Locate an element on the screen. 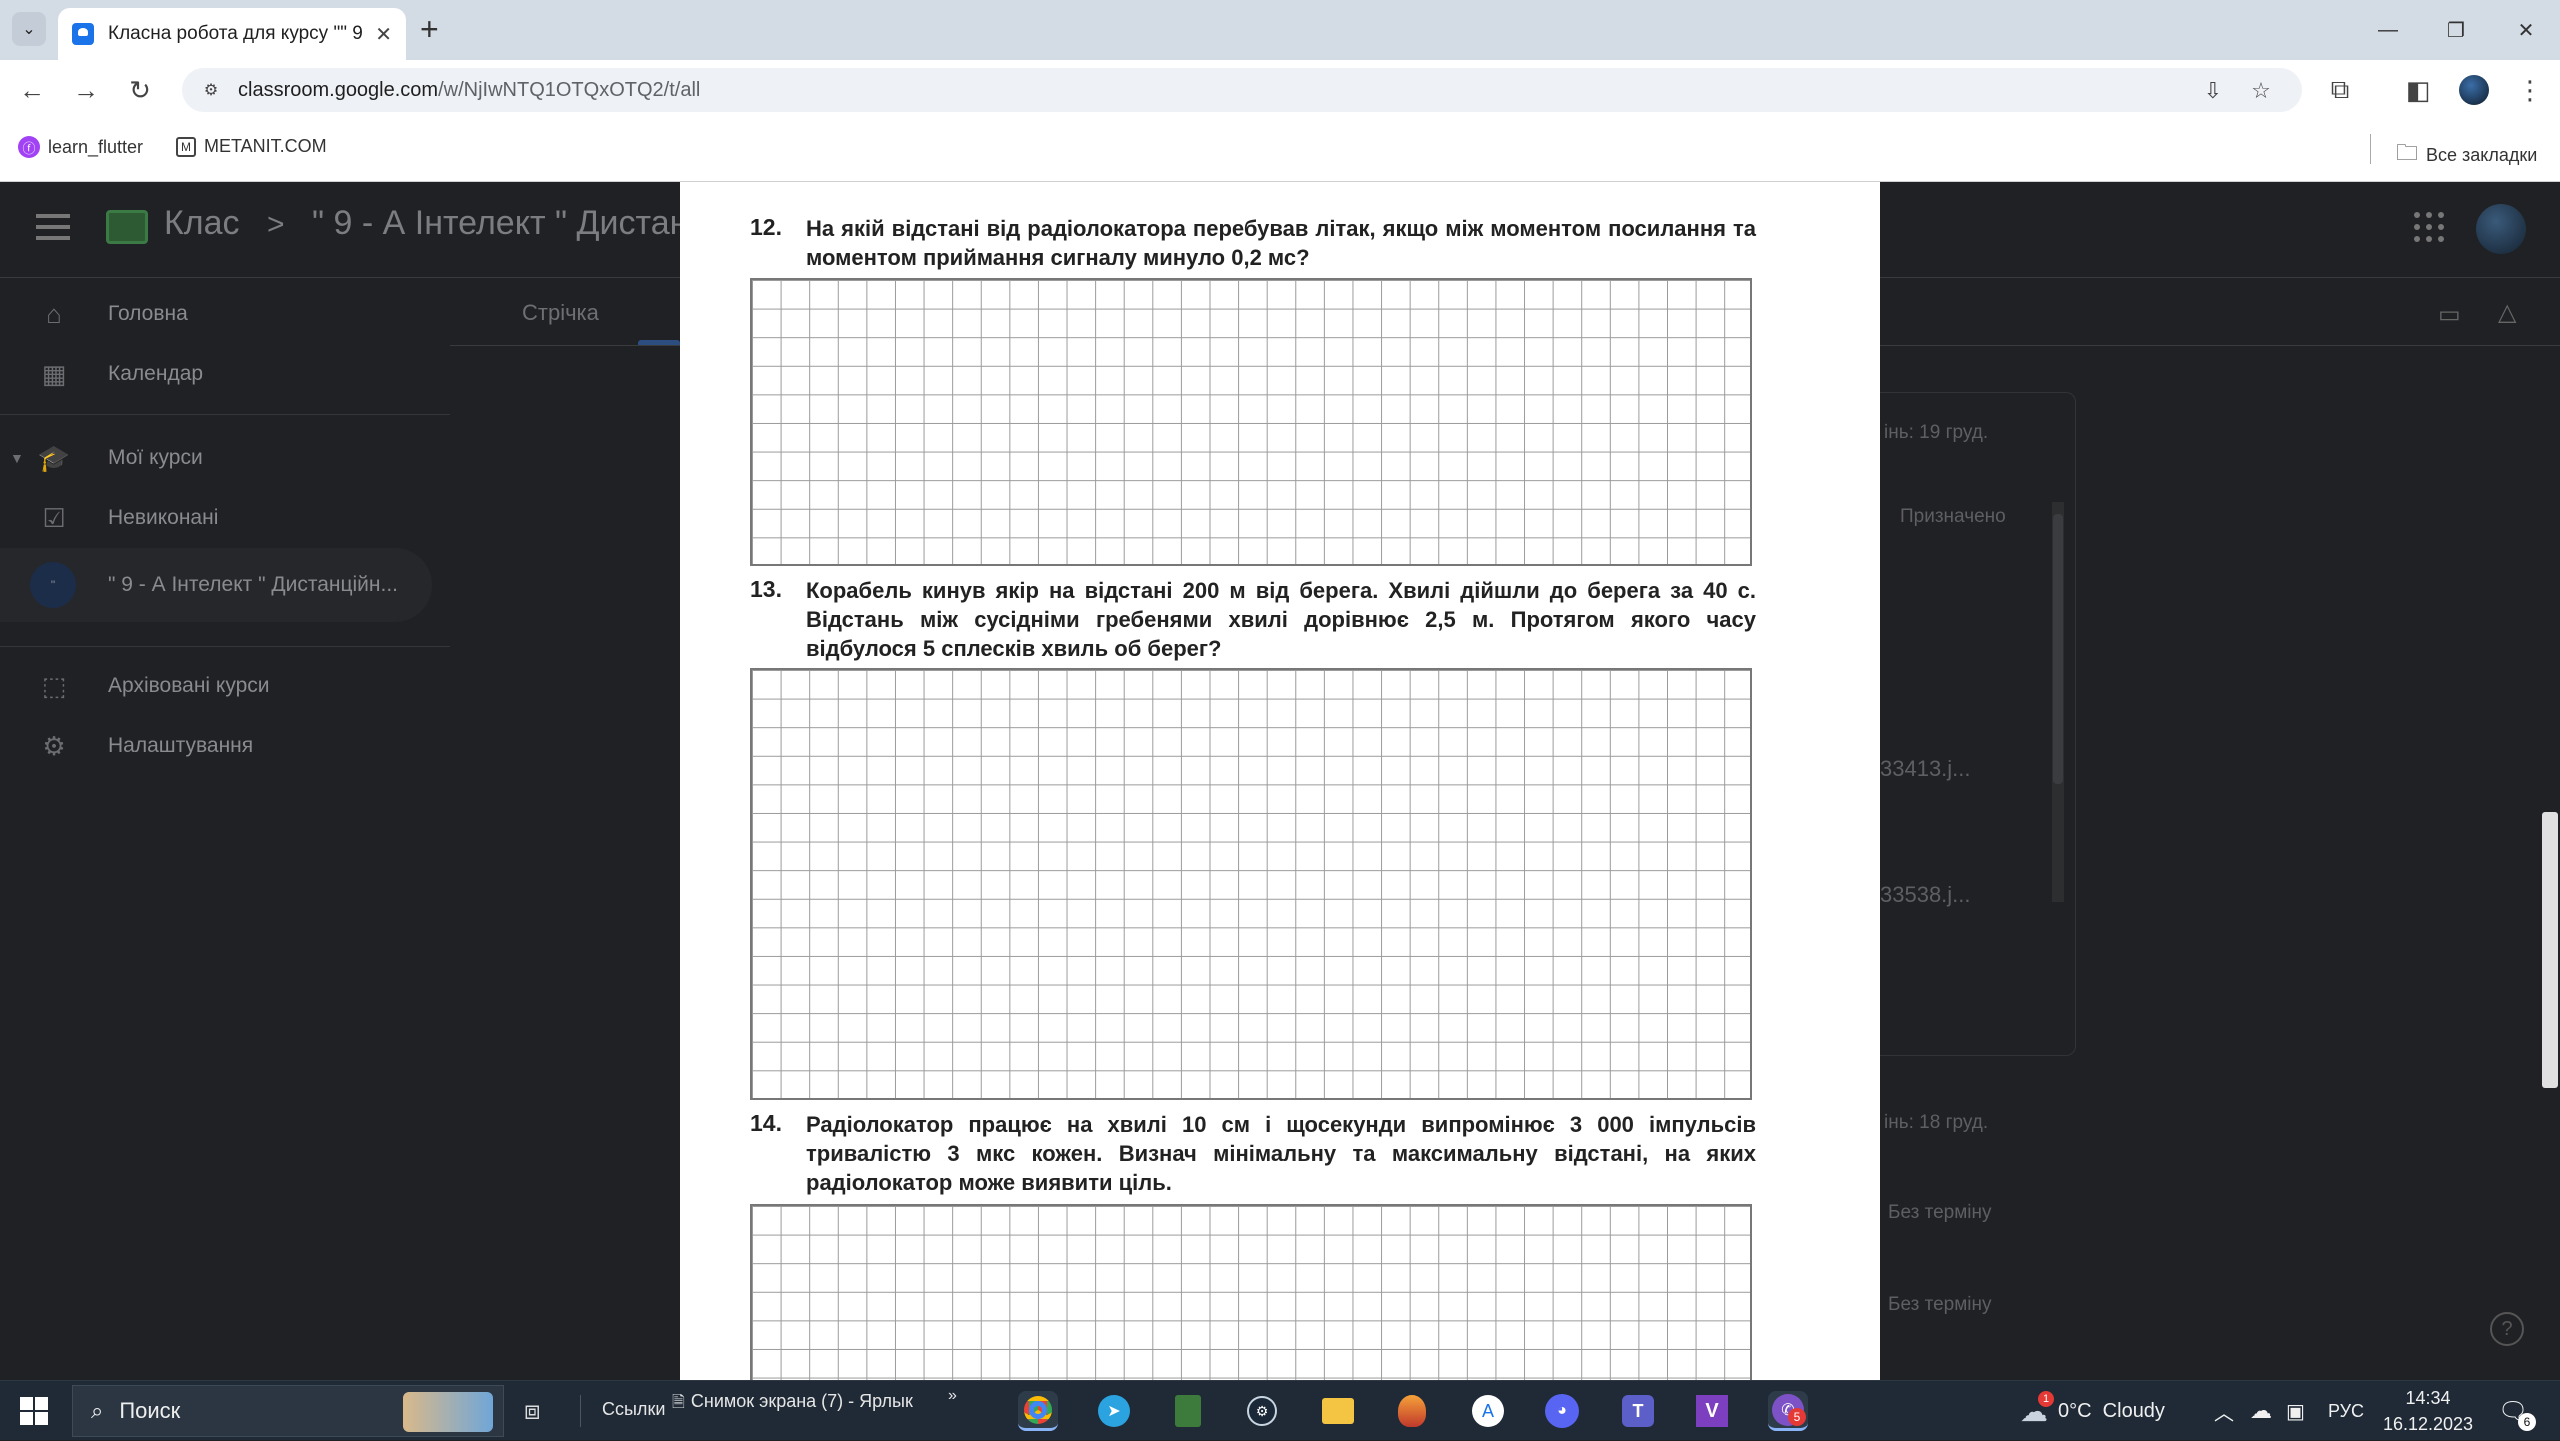 The height and width of the screenshot is (1441, 2560). sidebar-item-settings: ⚙ Налаштування is located at coordinates (225, 746).